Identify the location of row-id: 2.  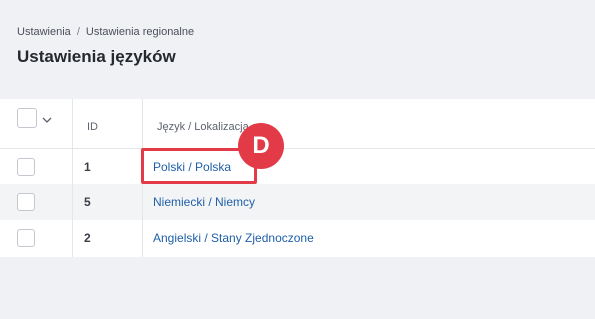
(87, 238).